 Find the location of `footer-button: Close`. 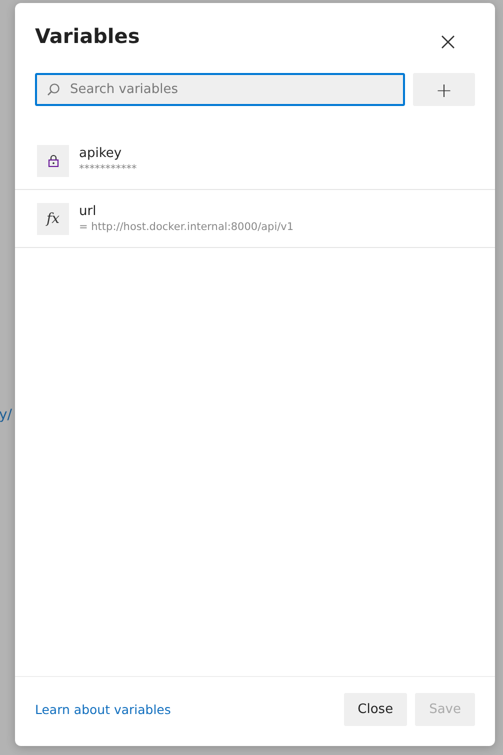

footer-button: Close is located at coordinates (376, 709).